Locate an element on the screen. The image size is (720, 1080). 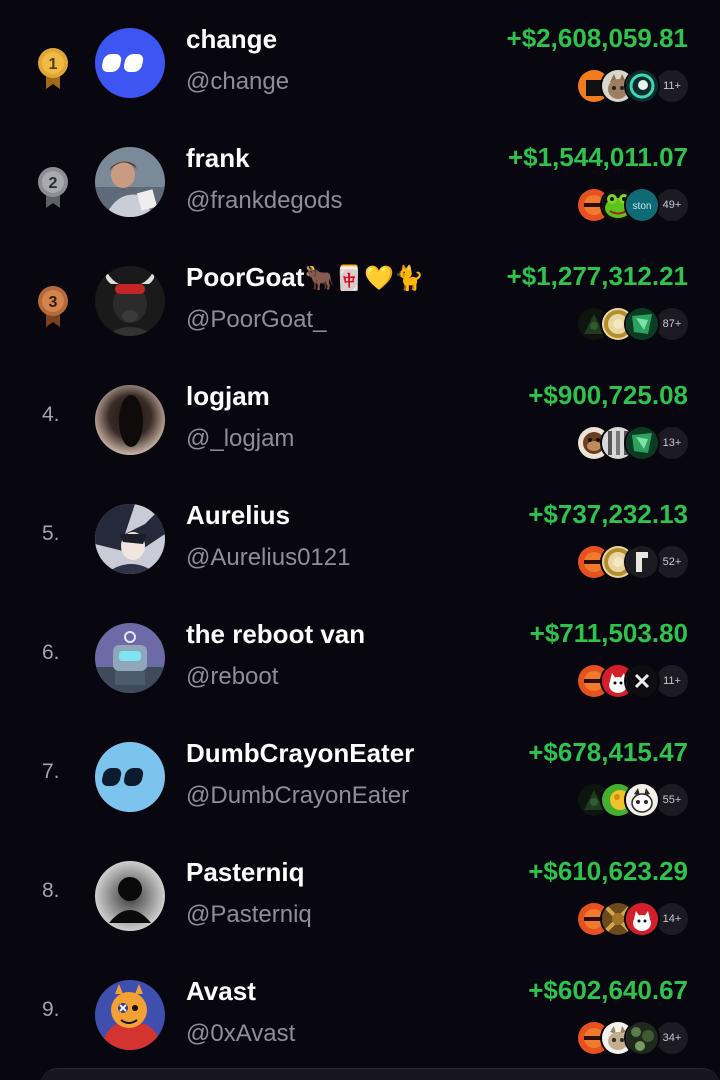
svg-text: 2 is located at coordinates (53, 183).